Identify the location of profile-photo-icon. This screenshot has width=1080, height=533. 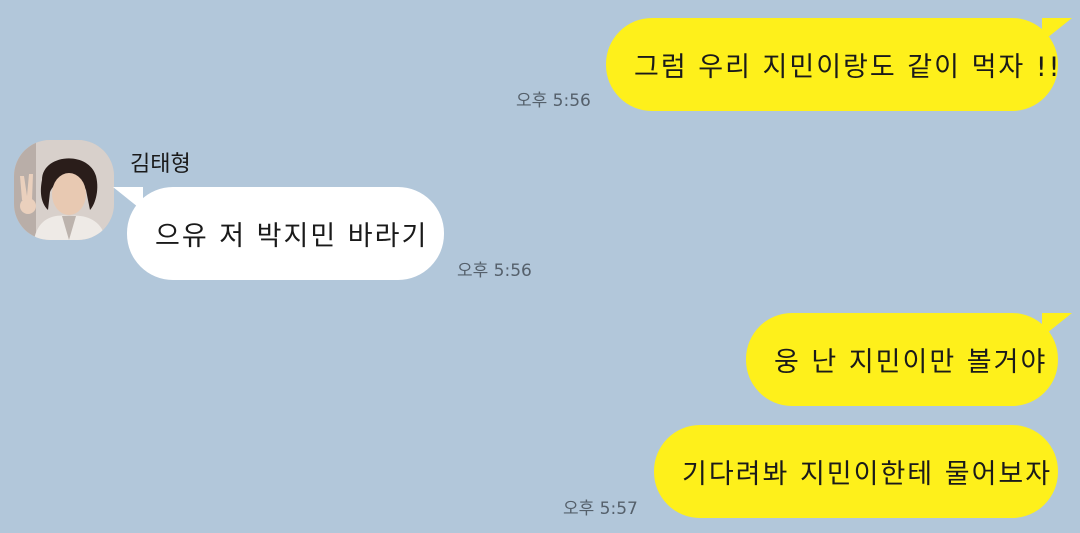
(64, 190).